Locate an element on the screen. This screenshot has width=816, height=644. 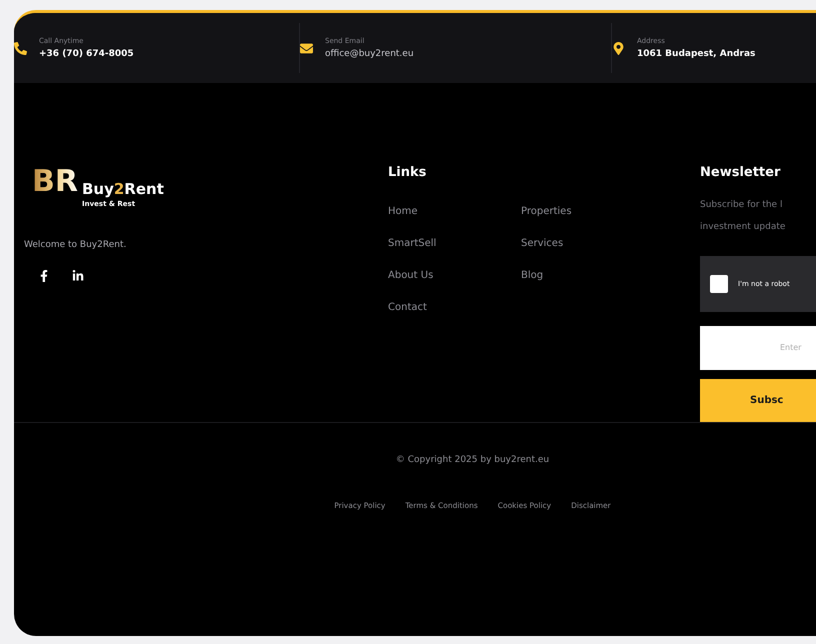
footer-link: Home is located at coordinates (454, 211).